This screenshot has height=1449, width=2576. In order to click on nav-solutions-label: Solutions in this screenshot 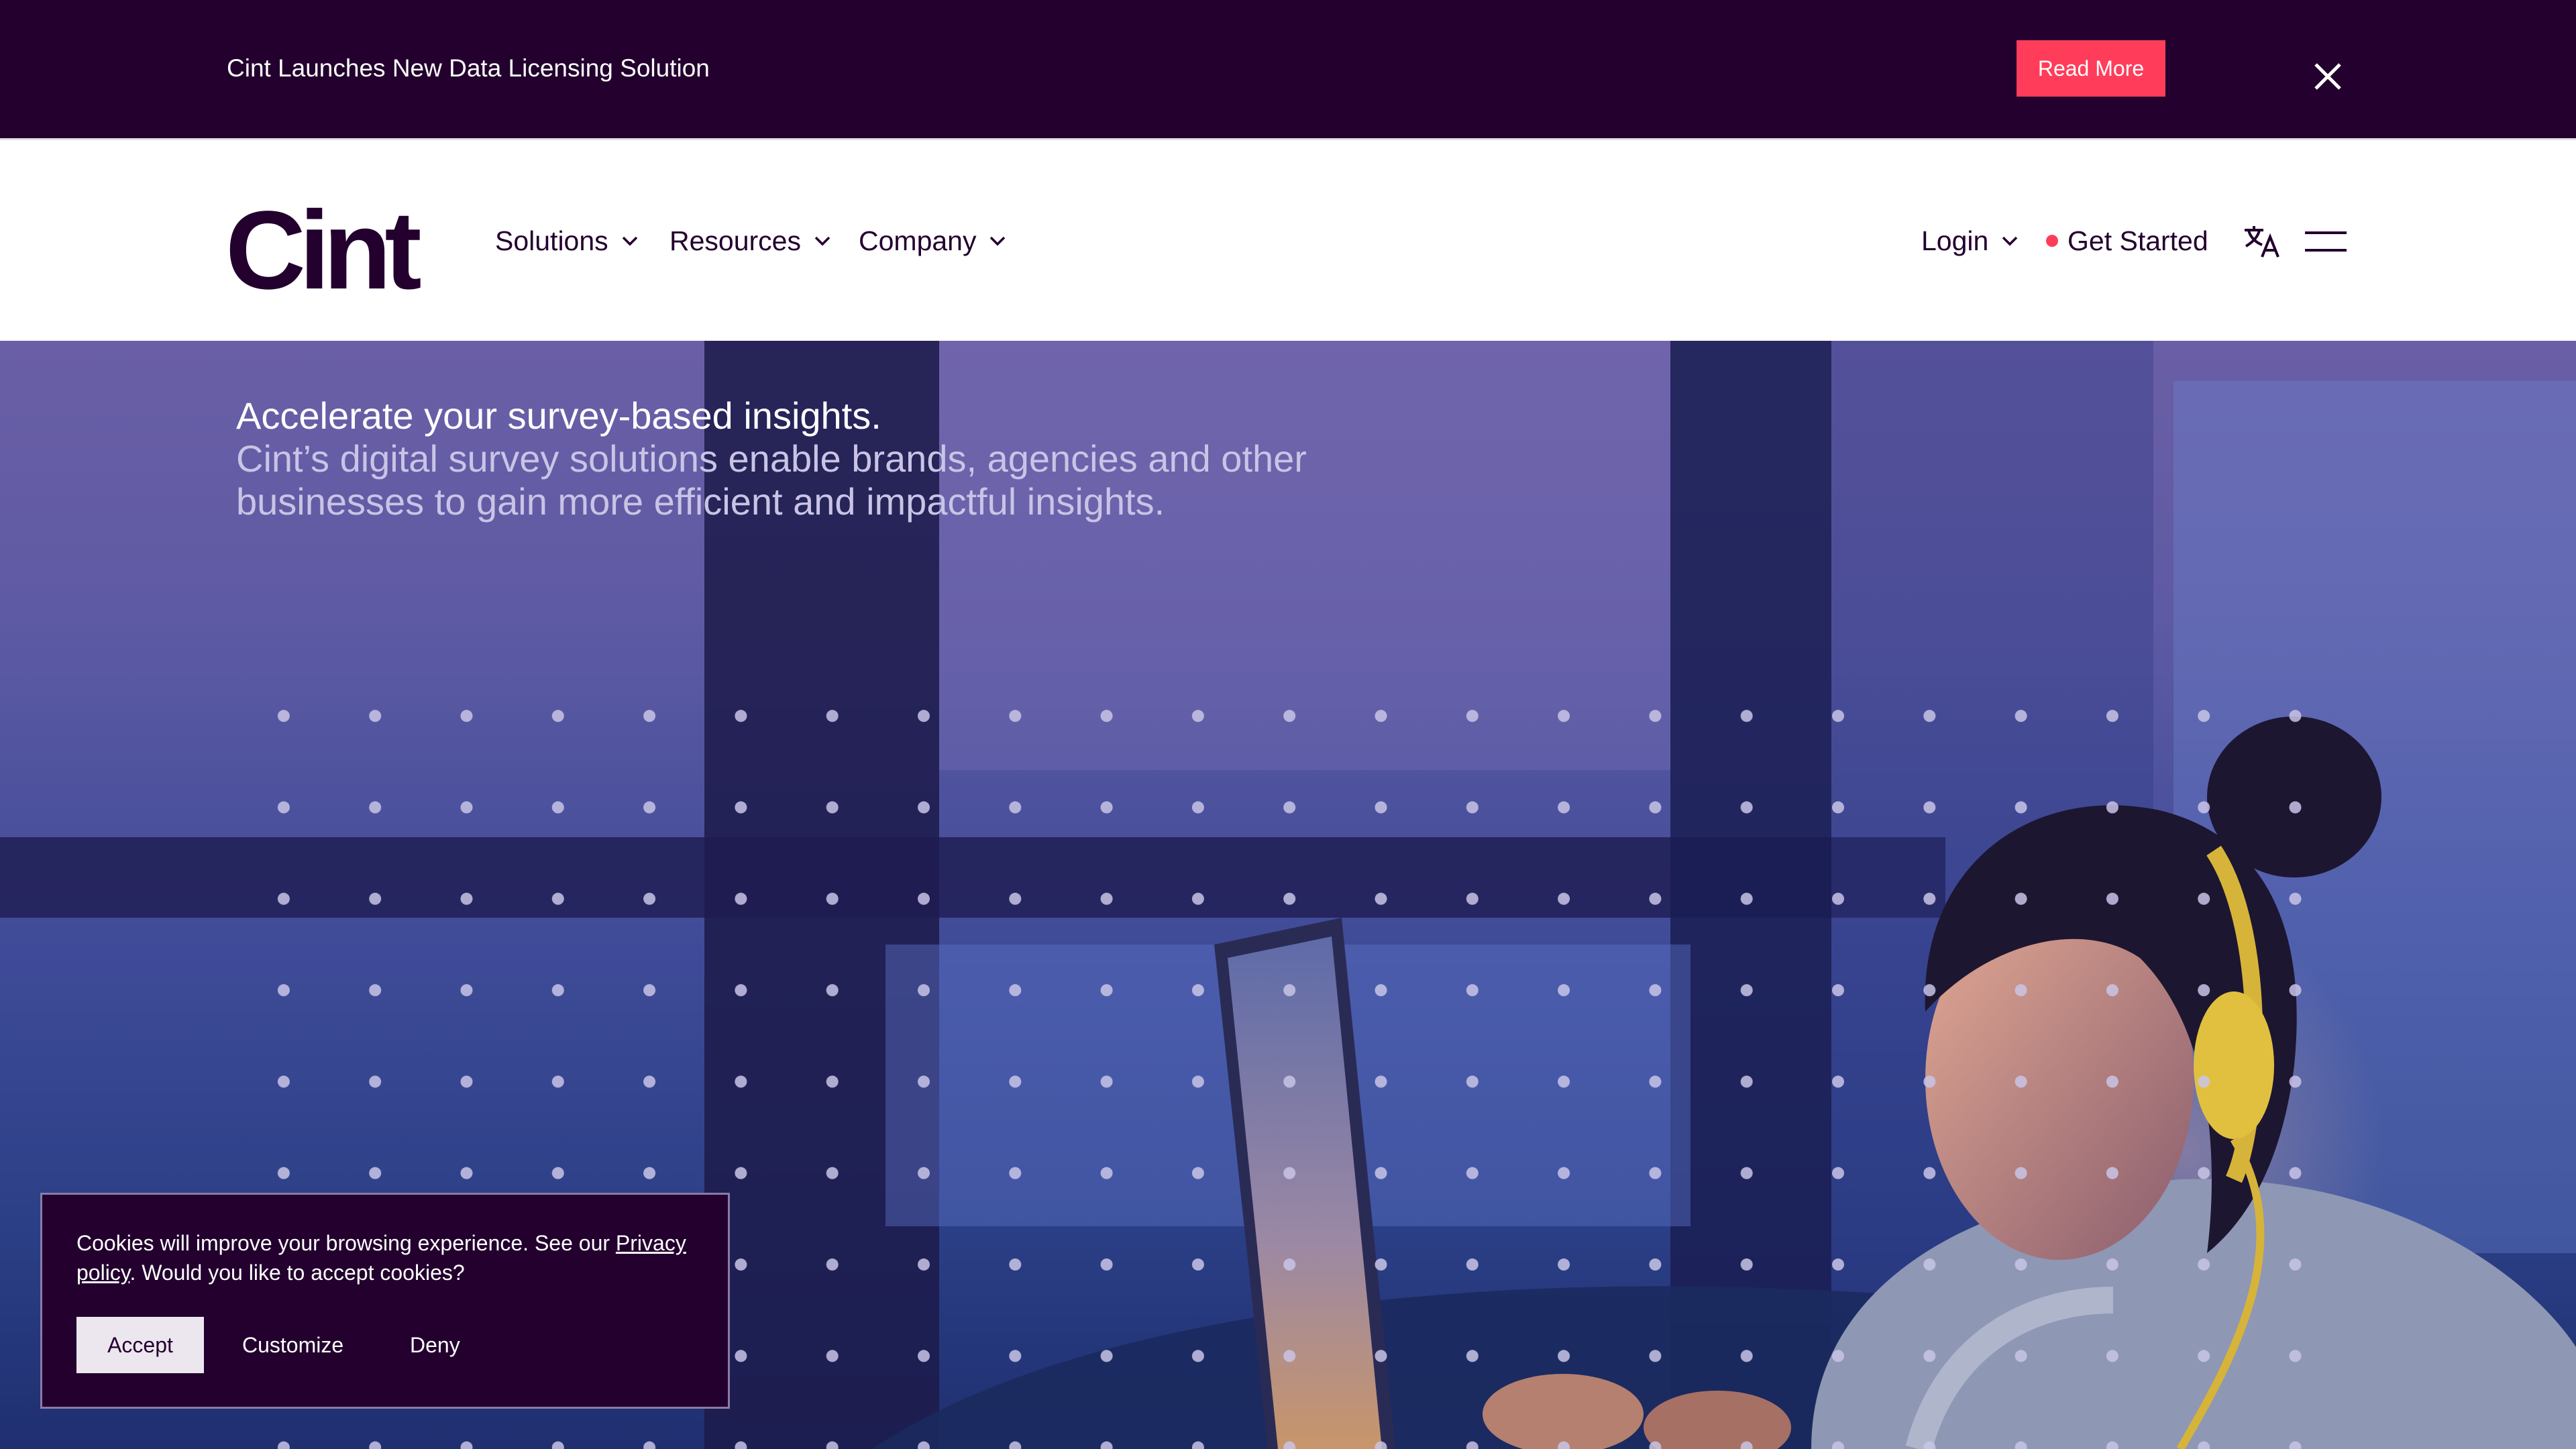, I will do `click(551, 240)`.